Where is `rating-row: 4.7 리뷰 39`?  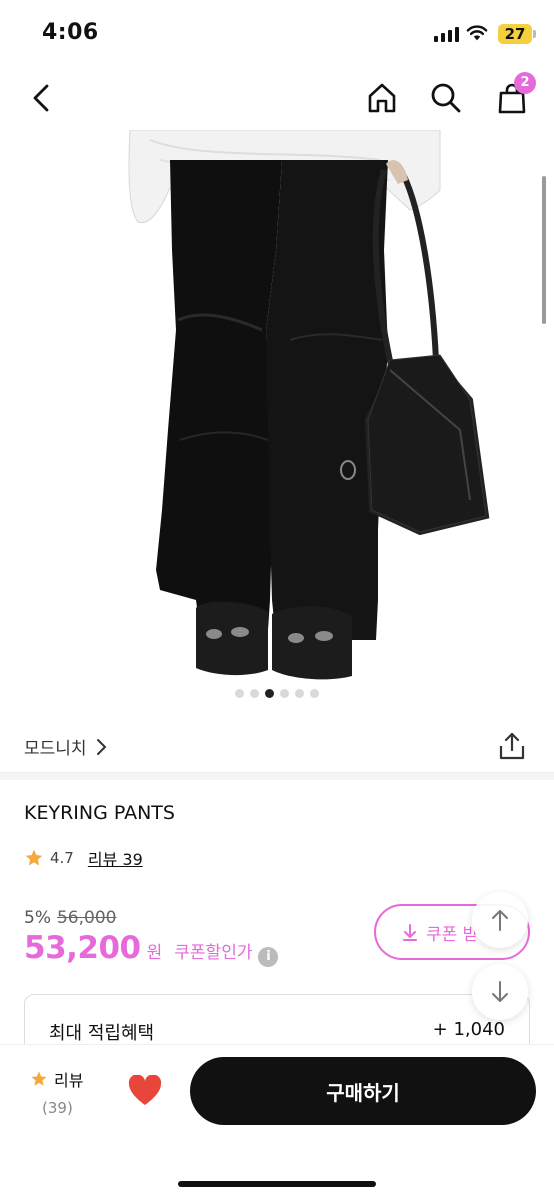 rating-row: 4.7 리뷰 39 is located at coordinates (83, 858).